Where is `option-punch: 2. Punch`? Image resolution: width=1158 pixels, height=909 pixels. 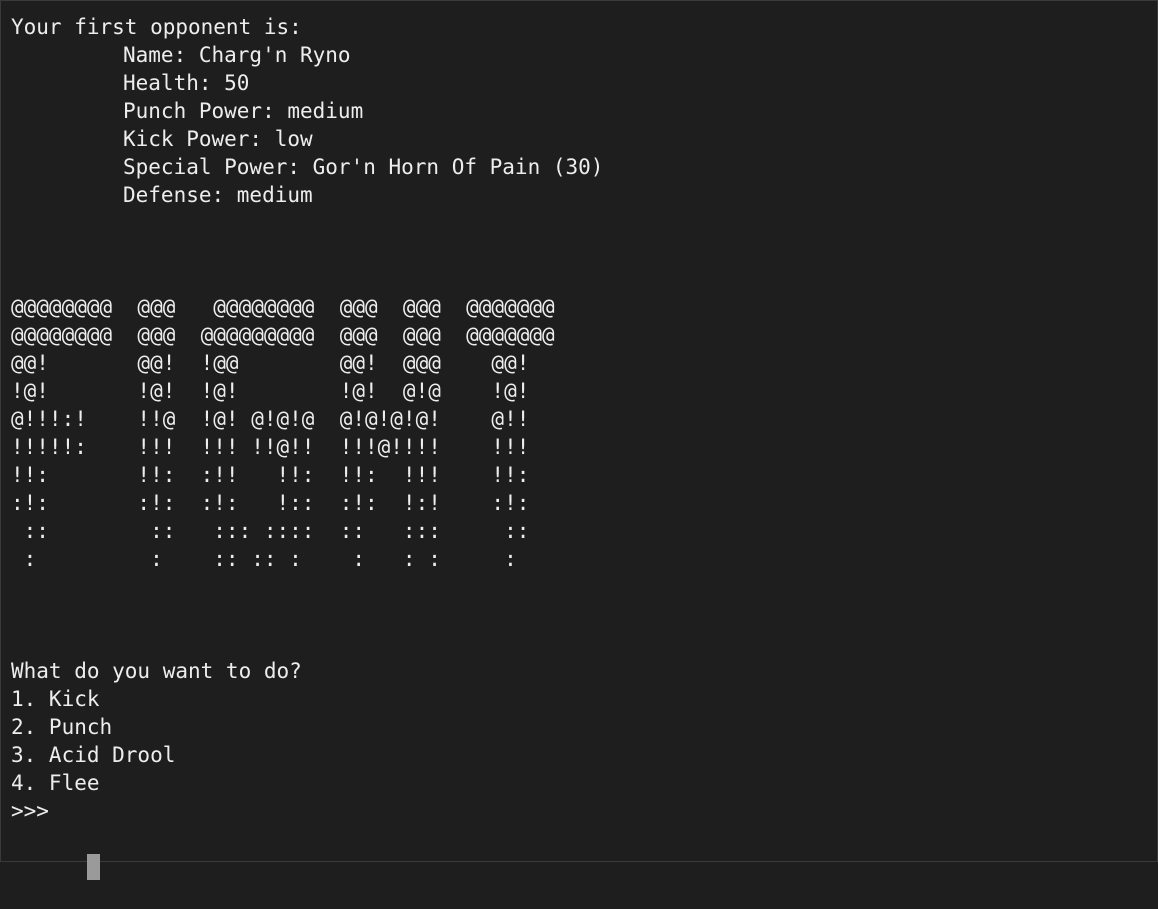
option-punch: 2. Punch is located at coordinates (62, 727).